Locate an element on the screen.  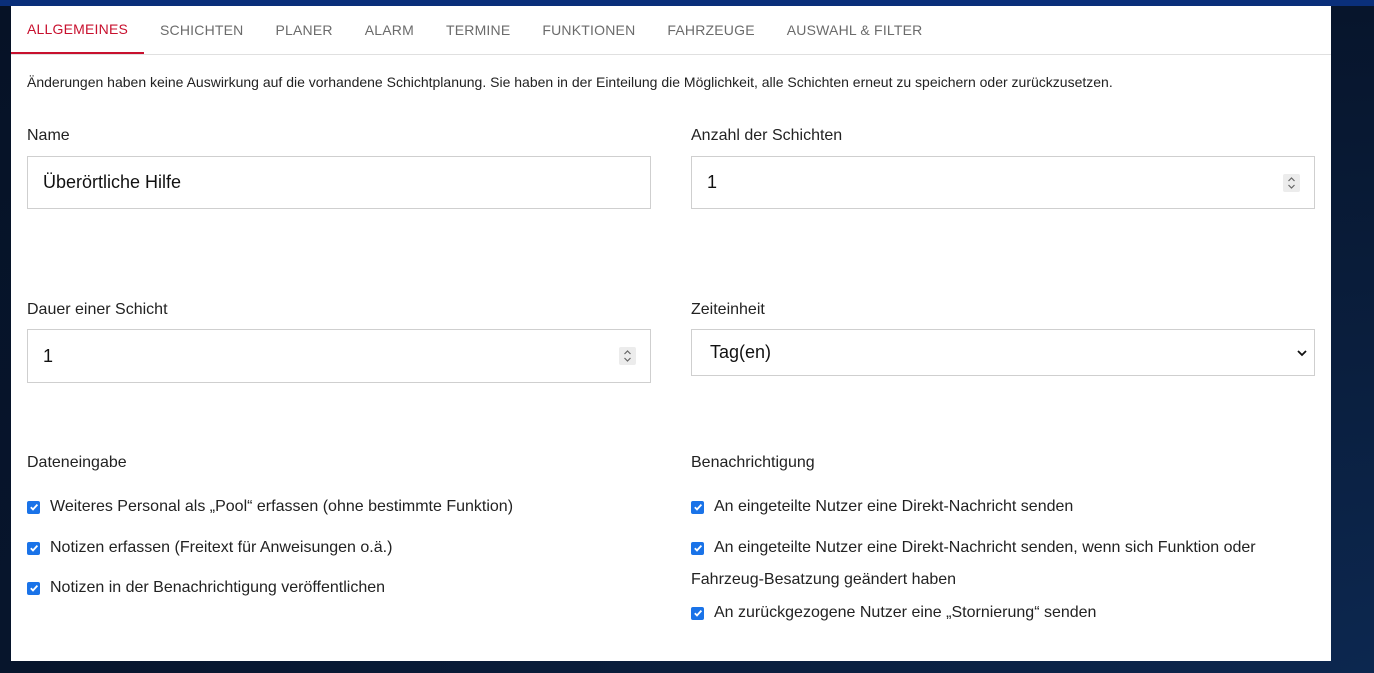
name-input-value: Überörtliche Hilfe is located at coordinates (112, 182).